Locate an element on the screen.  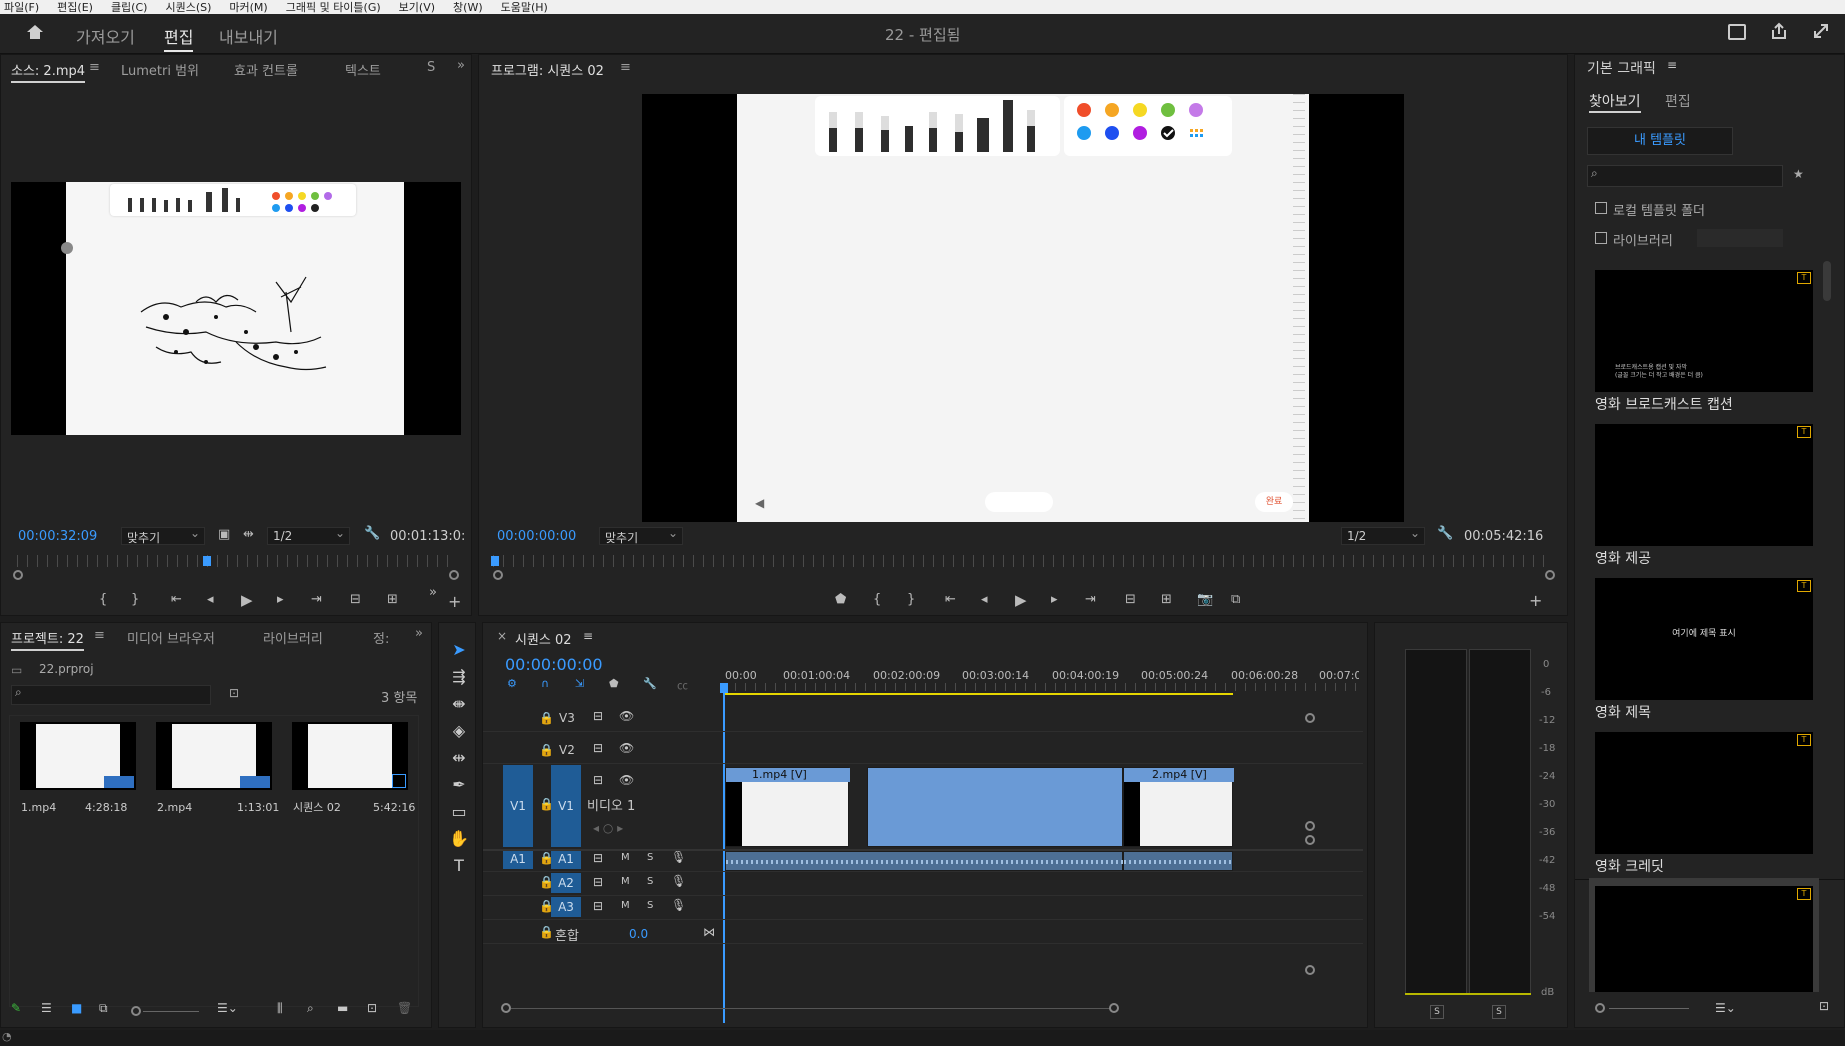
home-icon is located at coordinates (35, 32).